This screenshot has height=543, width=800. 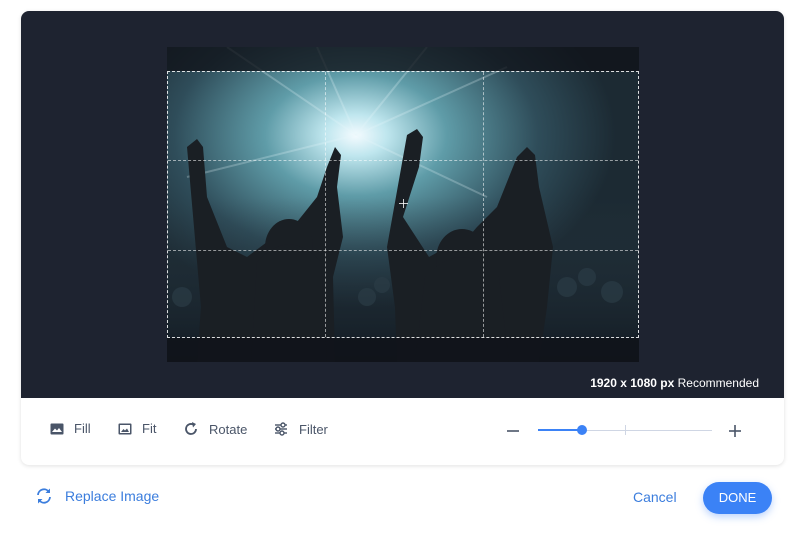 What do you see at coordinates (718, 383) in the screenshot?
I see `size-note-label: Recommended` at bounding box center [718, 383].